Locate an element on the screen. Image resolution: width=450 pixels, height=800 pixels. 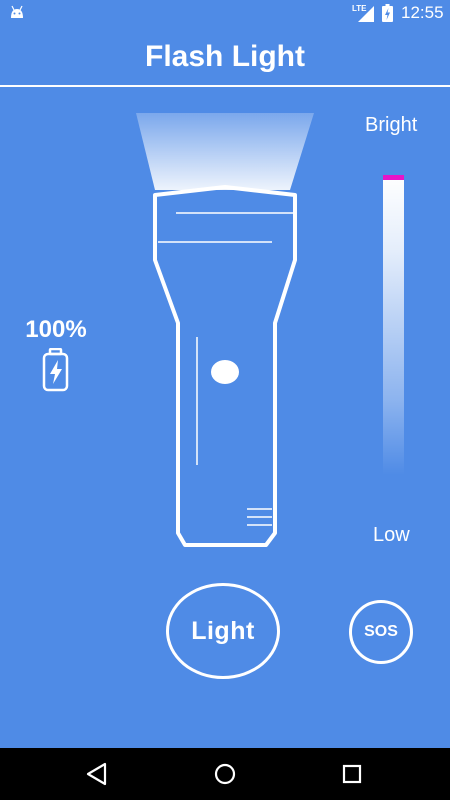
power-switch is located at coordinates (225, 372).